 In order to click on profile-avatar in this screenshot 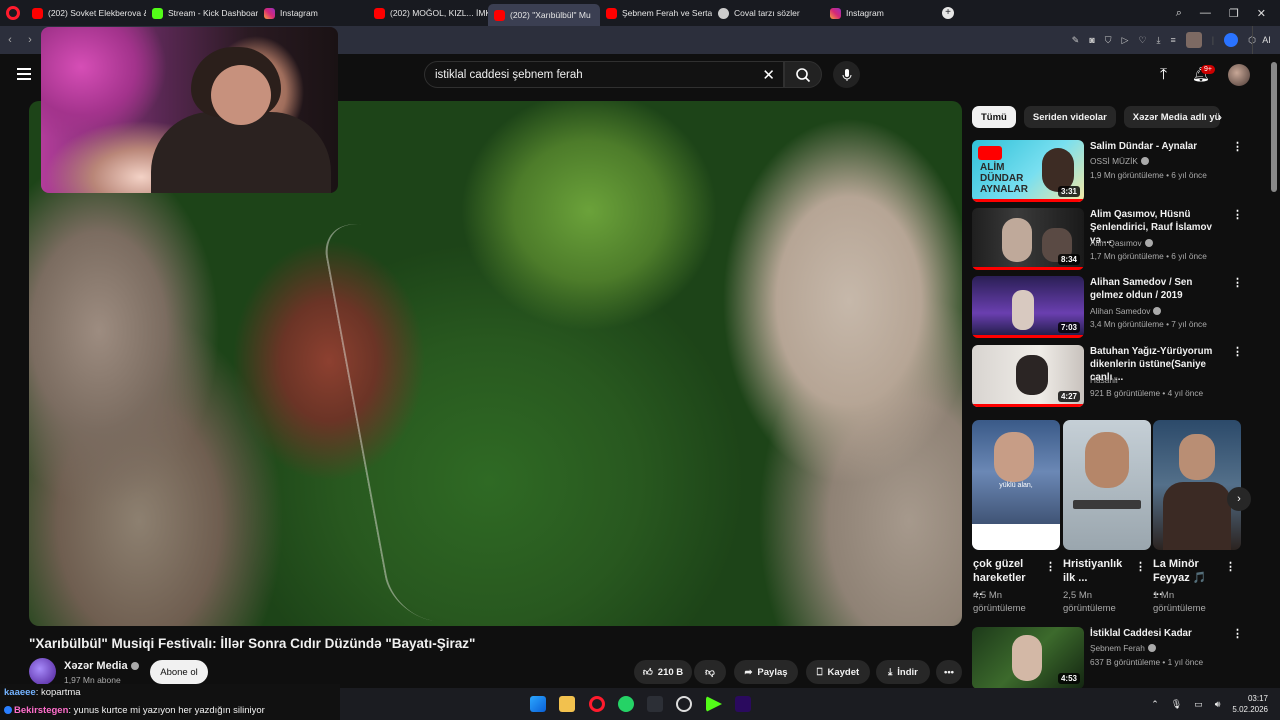, I will do `click(1193, 40)`.